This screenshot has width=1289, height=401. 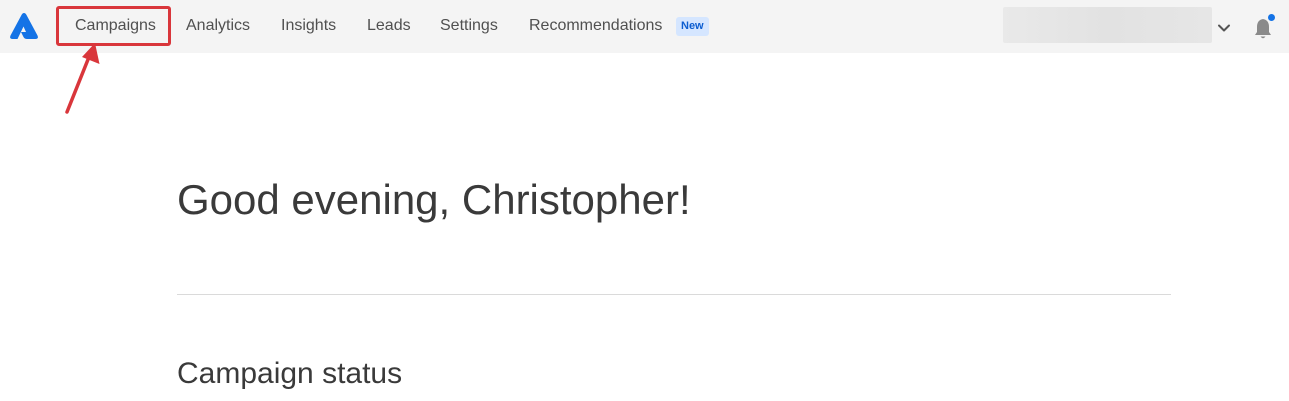 What do you see at coordinates (115, 26) in the screenshot?
I see `nav-item-campaigns: Campaigns` at bounding box center [115, 26].